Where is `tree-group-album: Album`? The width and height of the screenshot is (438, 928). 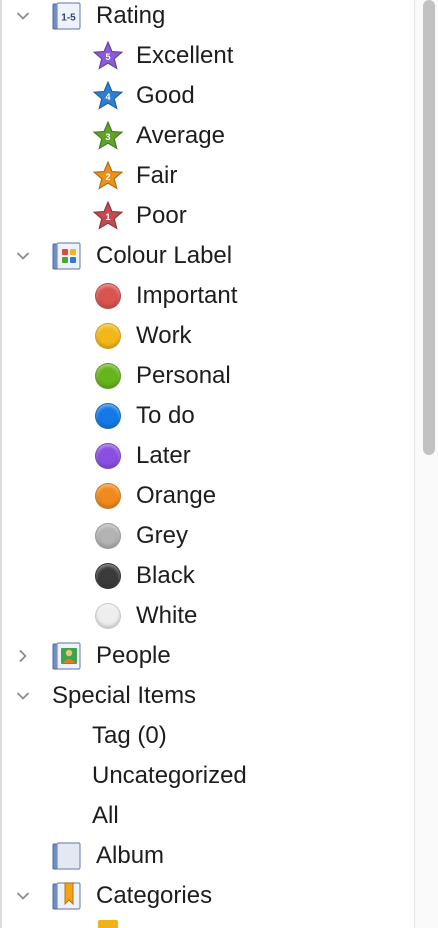
tree-group-album: Album is located at coordinates (207, 856).